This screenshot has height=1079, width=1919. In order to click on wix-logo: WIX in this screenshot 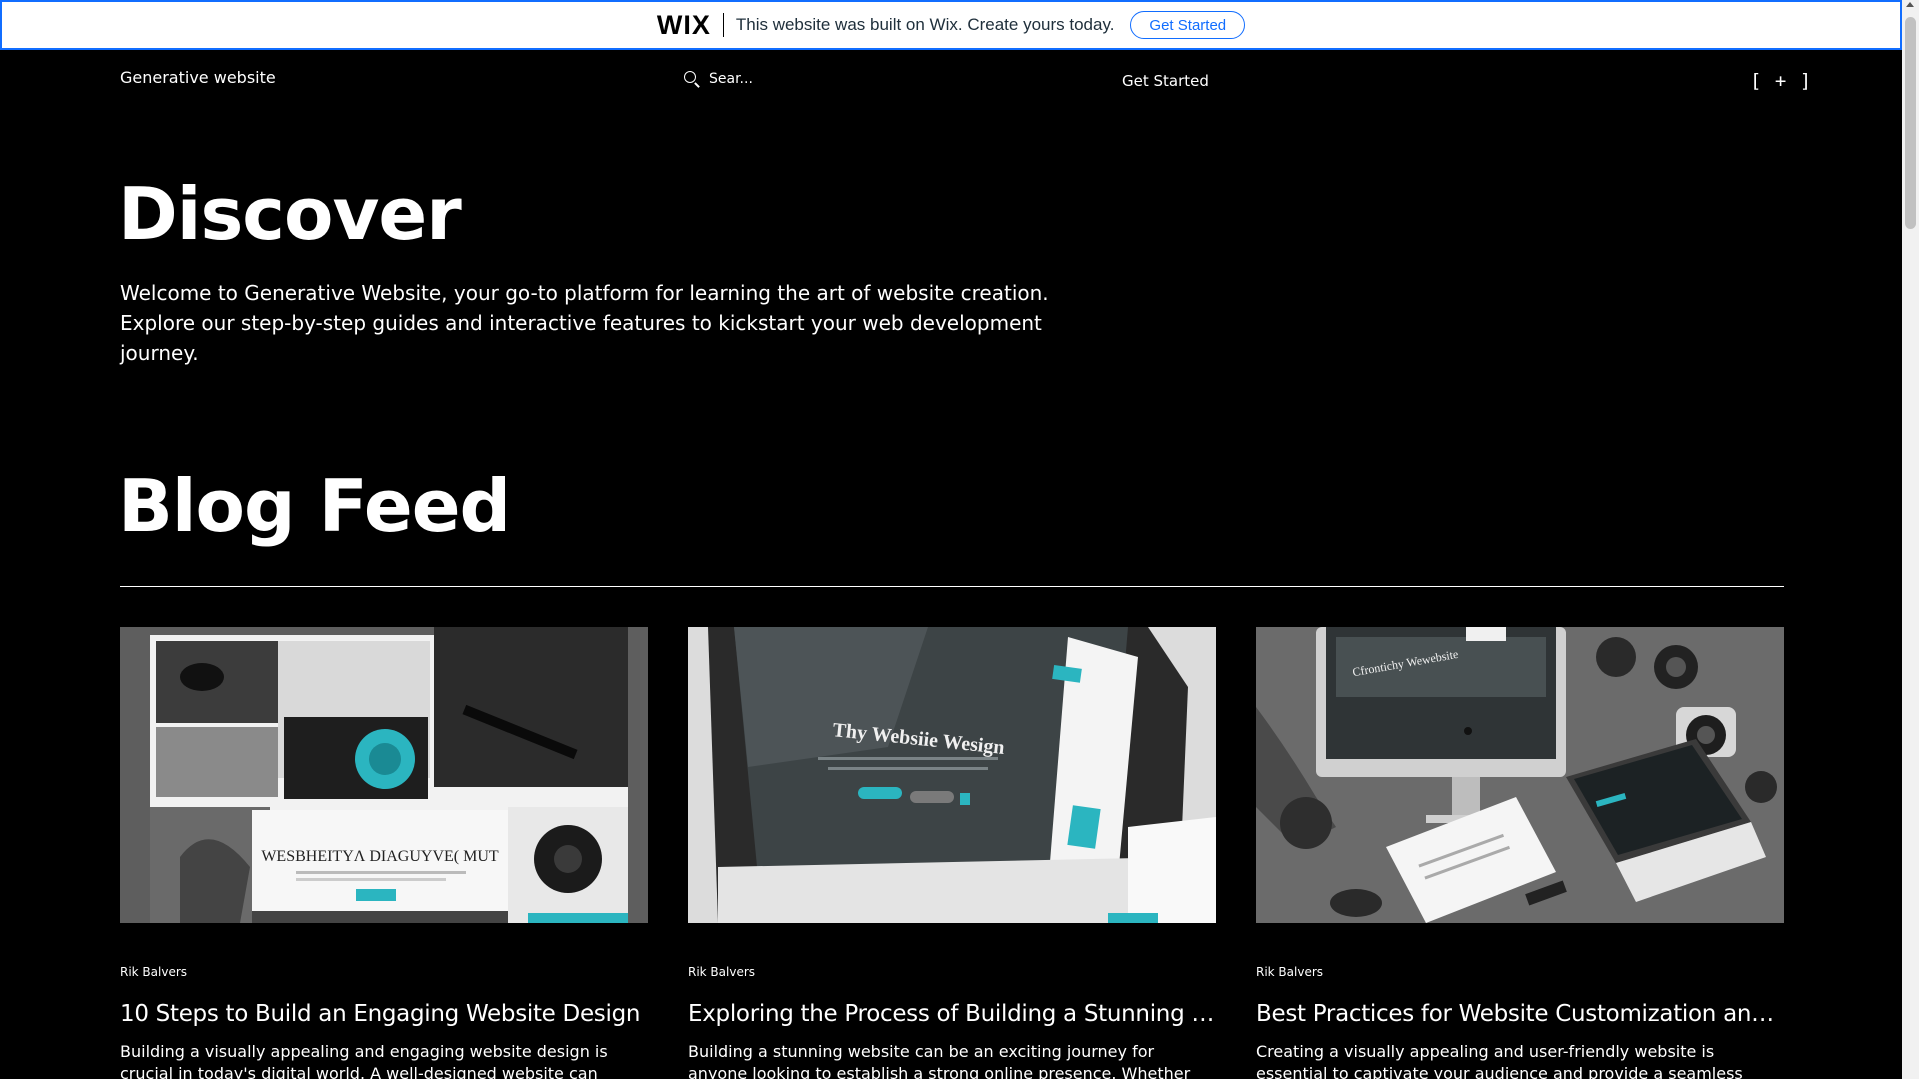, I will do `click(684, 25)`.